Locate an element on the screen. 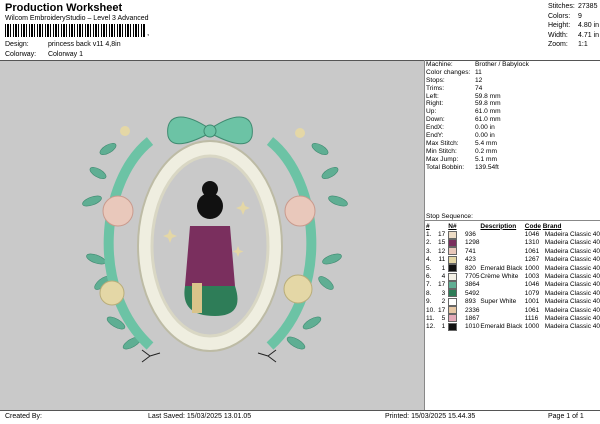  barcode is located at coordinates (75, 30).